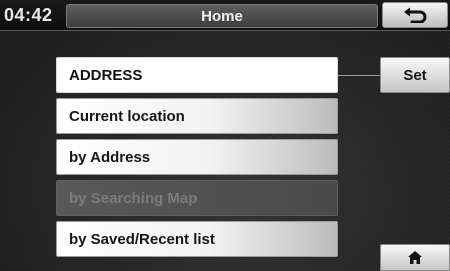 This screenshot has height=271, width=450. I want to click on back-button, so click(415, 15).